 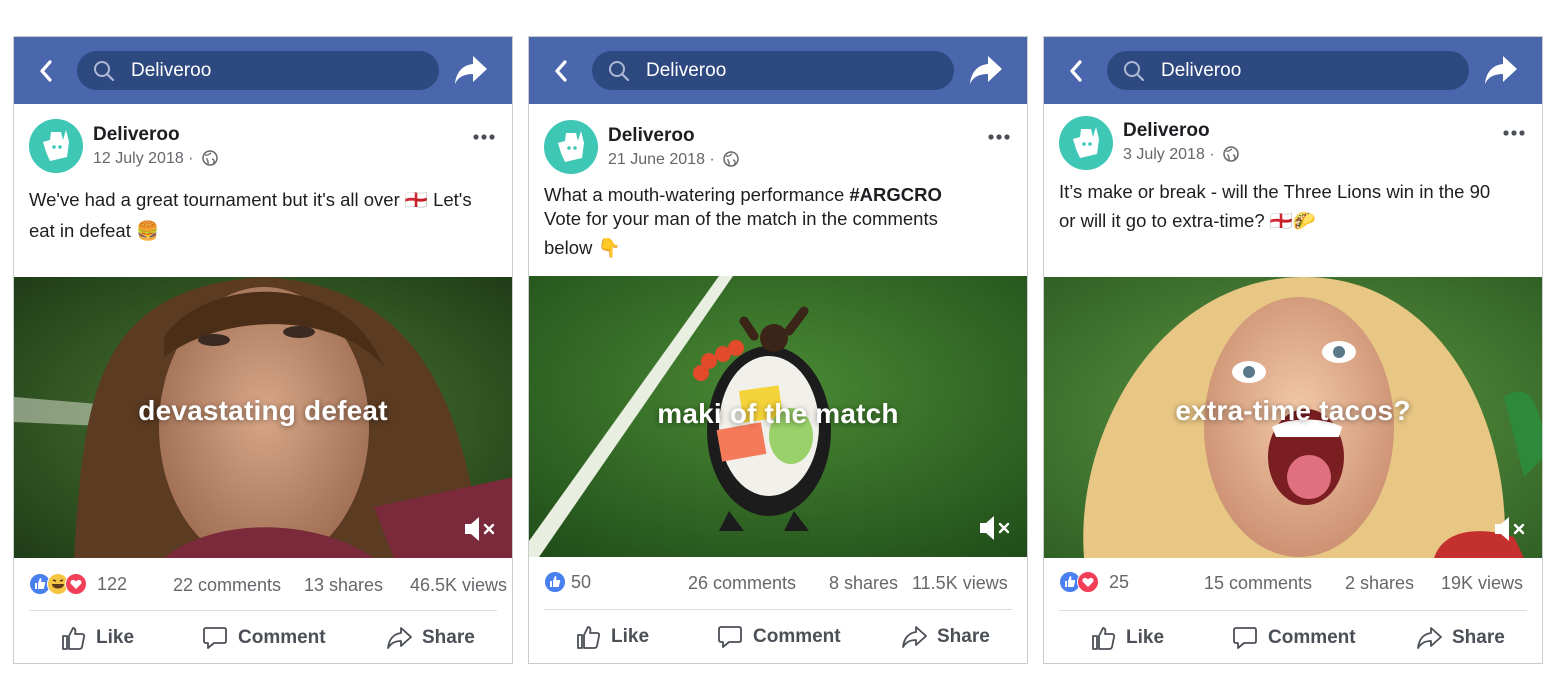 I want to click on video-caption: devastating defeat, so click(x=263, y=410).